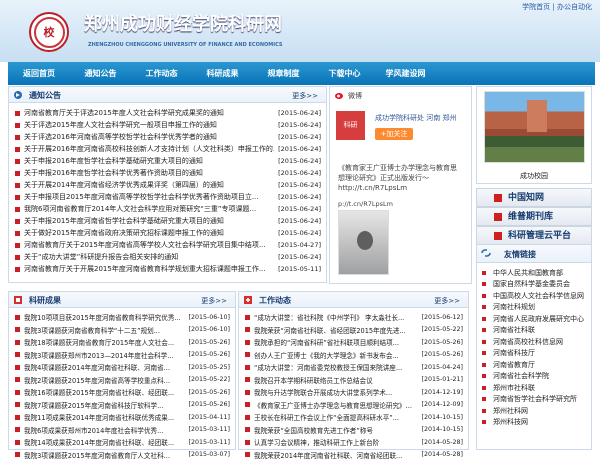 The height and width of the screenshot is (461, 600). I want to click on research-results-more-link: 更多>>, so click(214, 301).